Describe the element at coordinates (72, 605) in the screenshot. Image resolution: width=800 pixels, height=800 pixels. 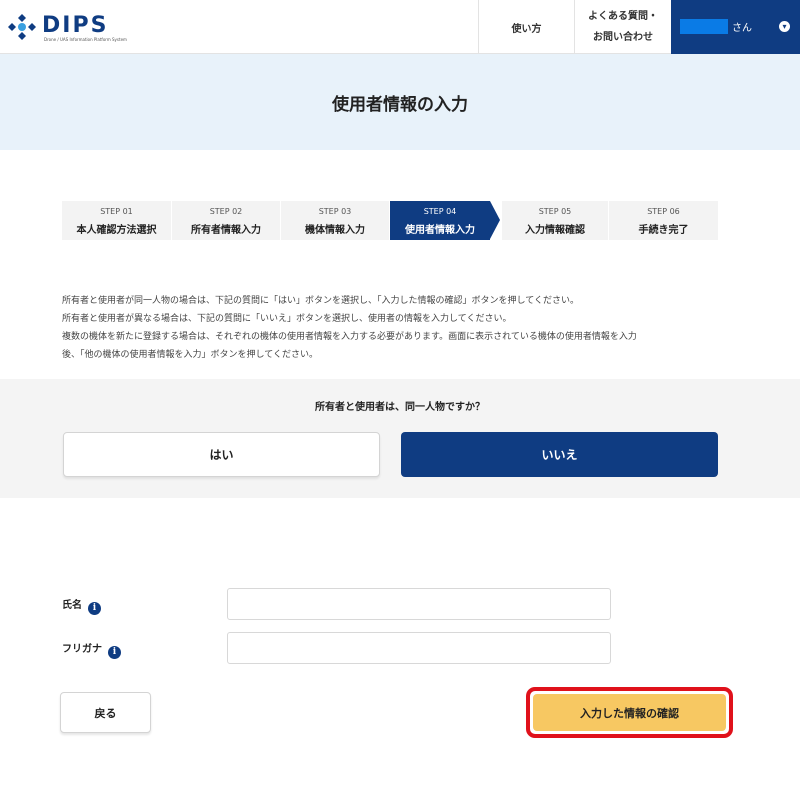
I see `name-label-text: 氏名` at that location.